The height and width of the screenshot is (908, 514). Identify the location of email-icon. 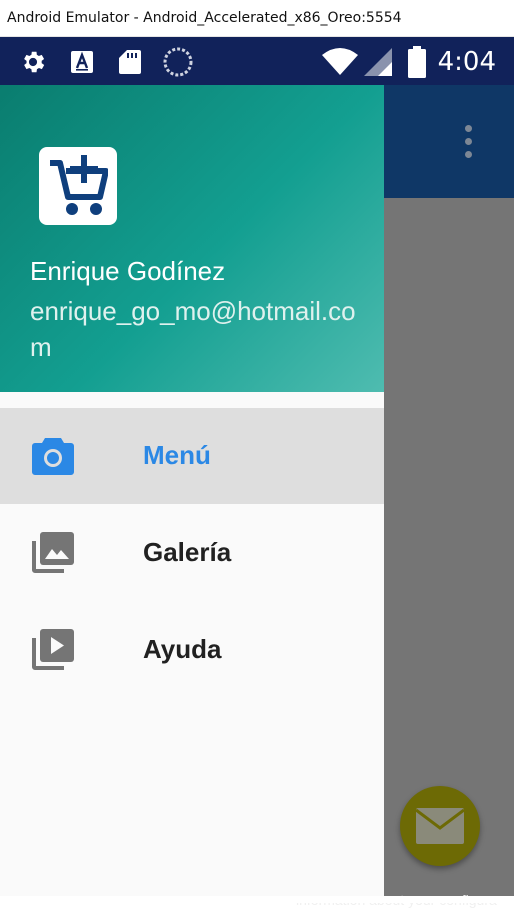
(440, 826).